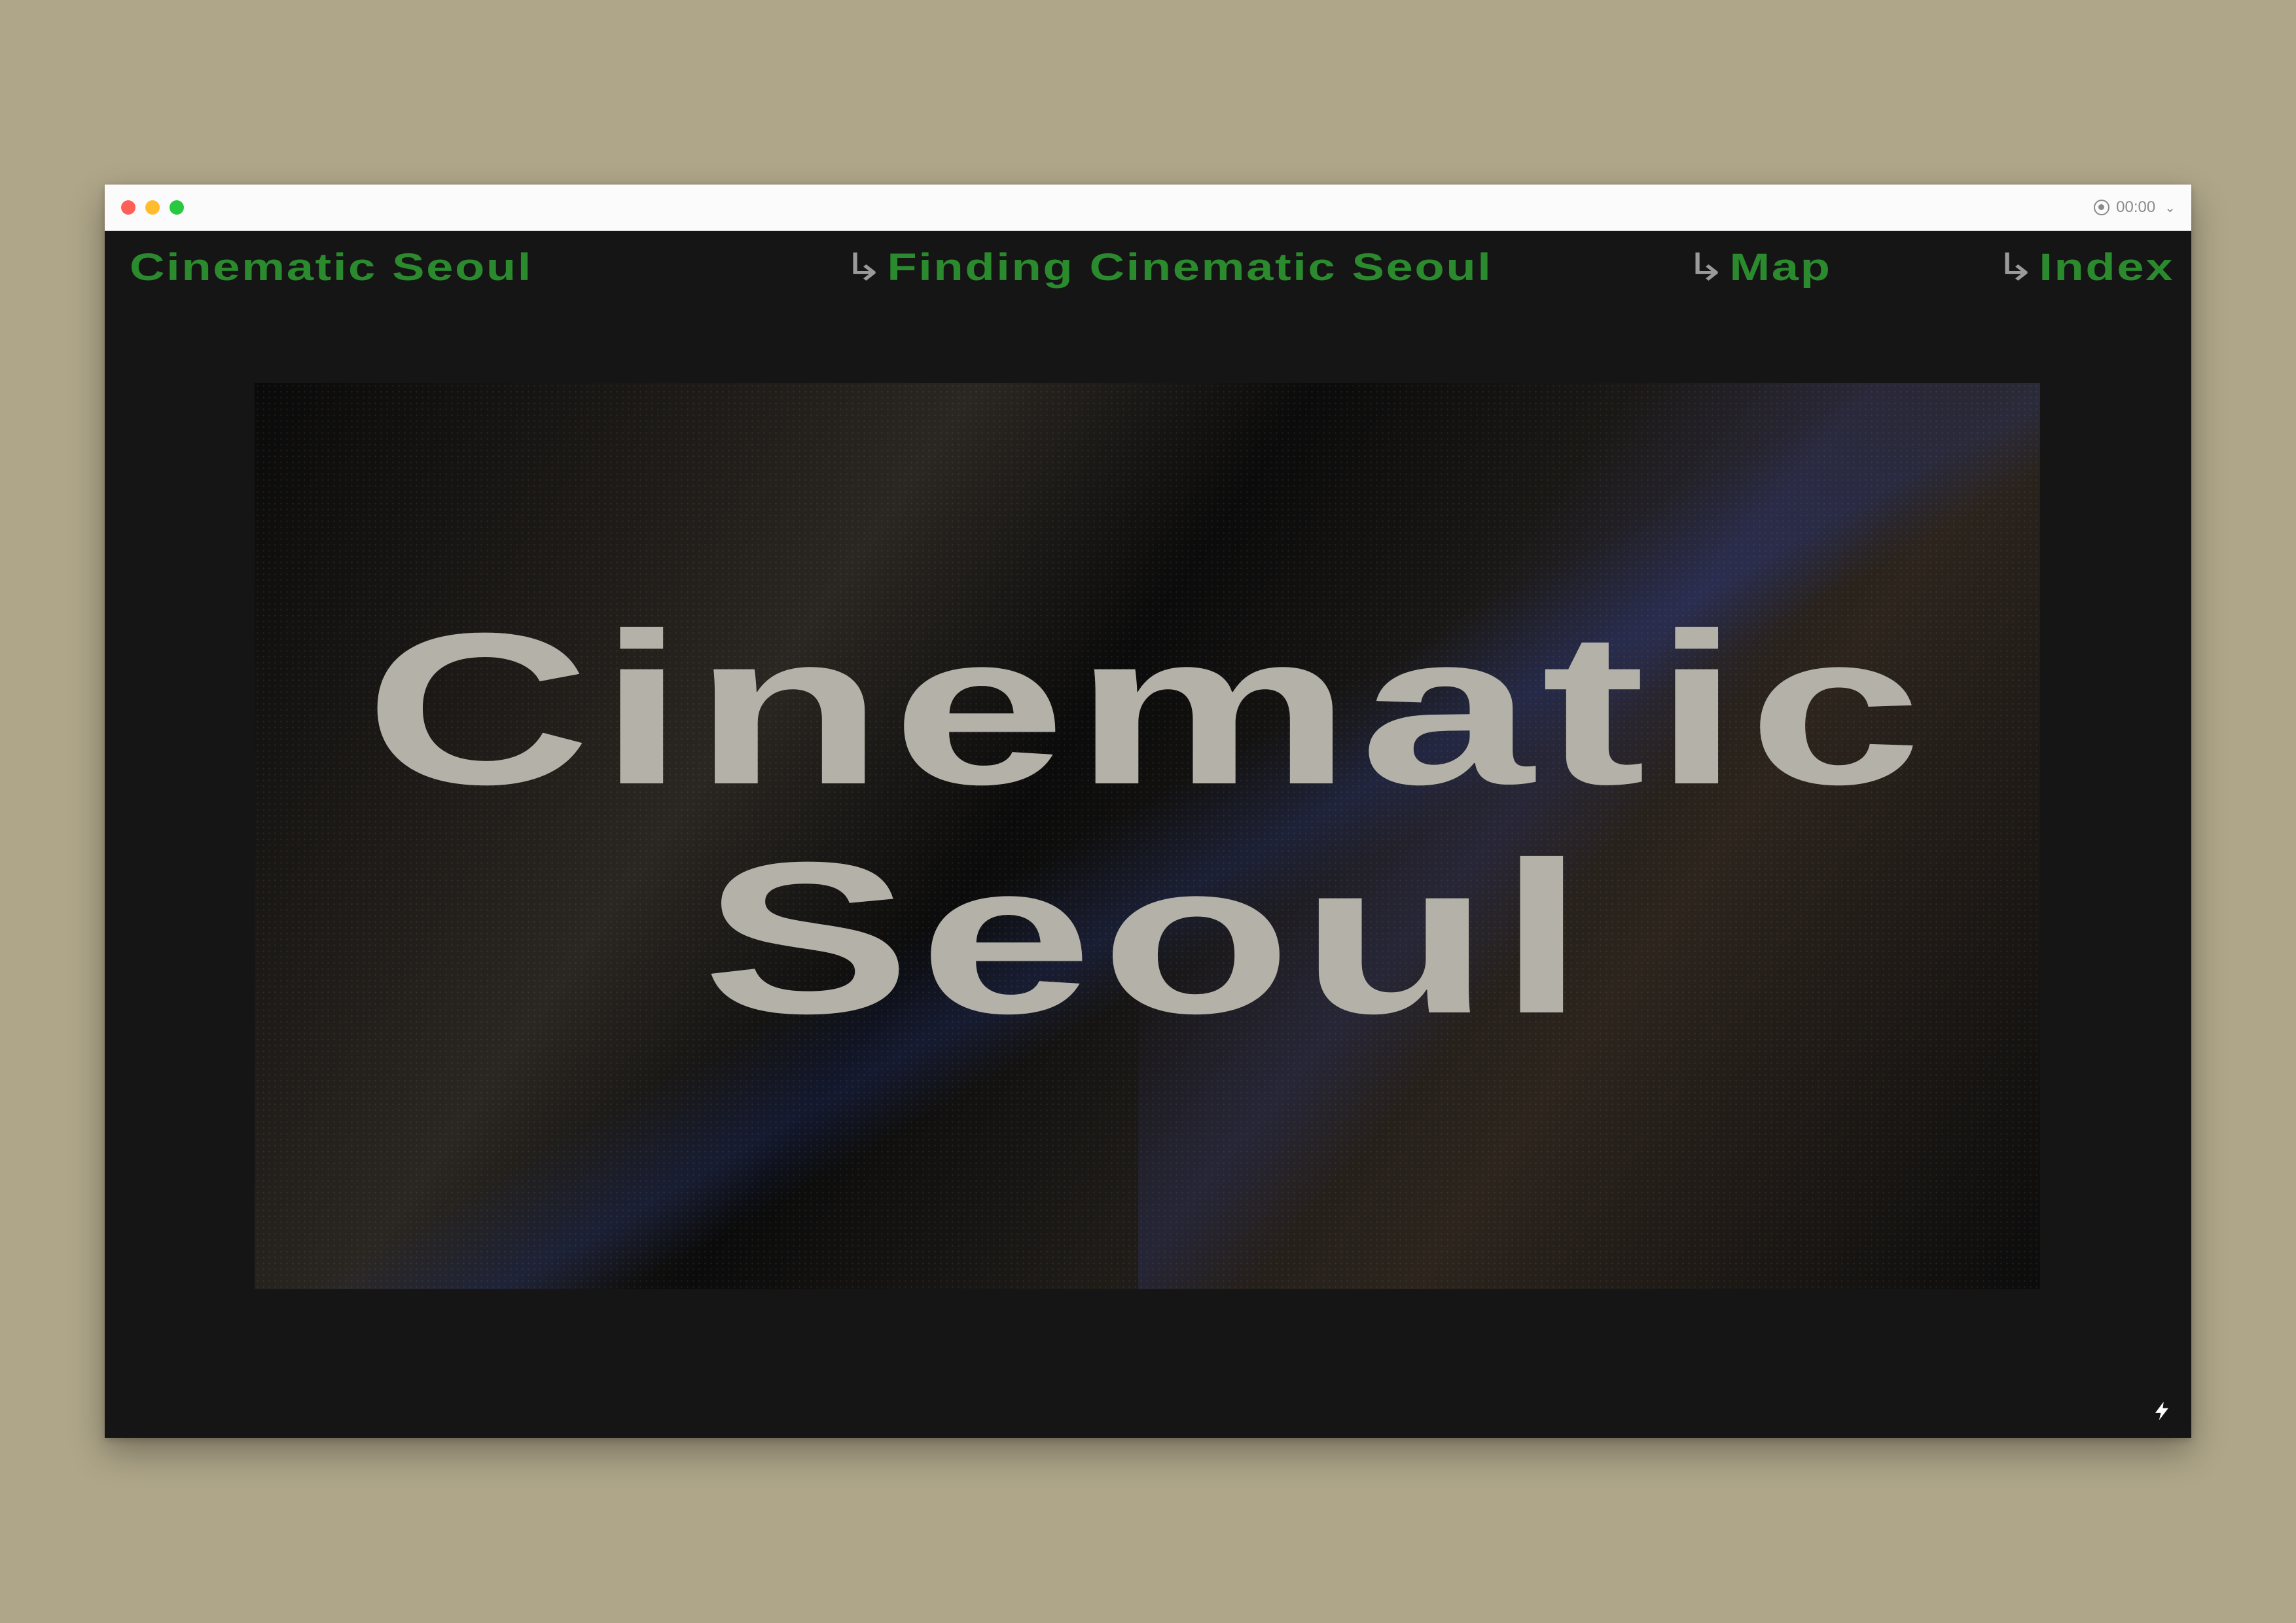 The width and height of the screenshot is (2296, 1623). I want to click on nav-home-label: Cinematic Seoul, so click(331, 267).